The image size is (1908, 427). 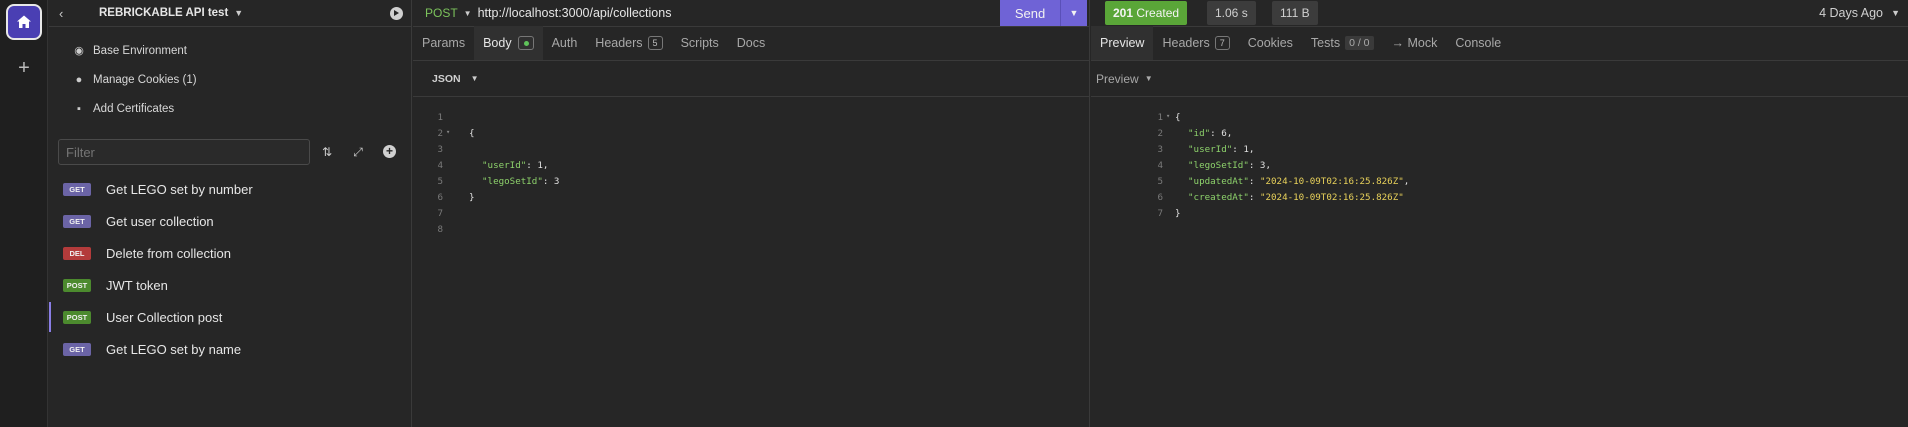 What do you see at coordinates (1146, 13) in the screenshot?
I see `status-badge: 201 Created` at bounding box center [1146, 13].